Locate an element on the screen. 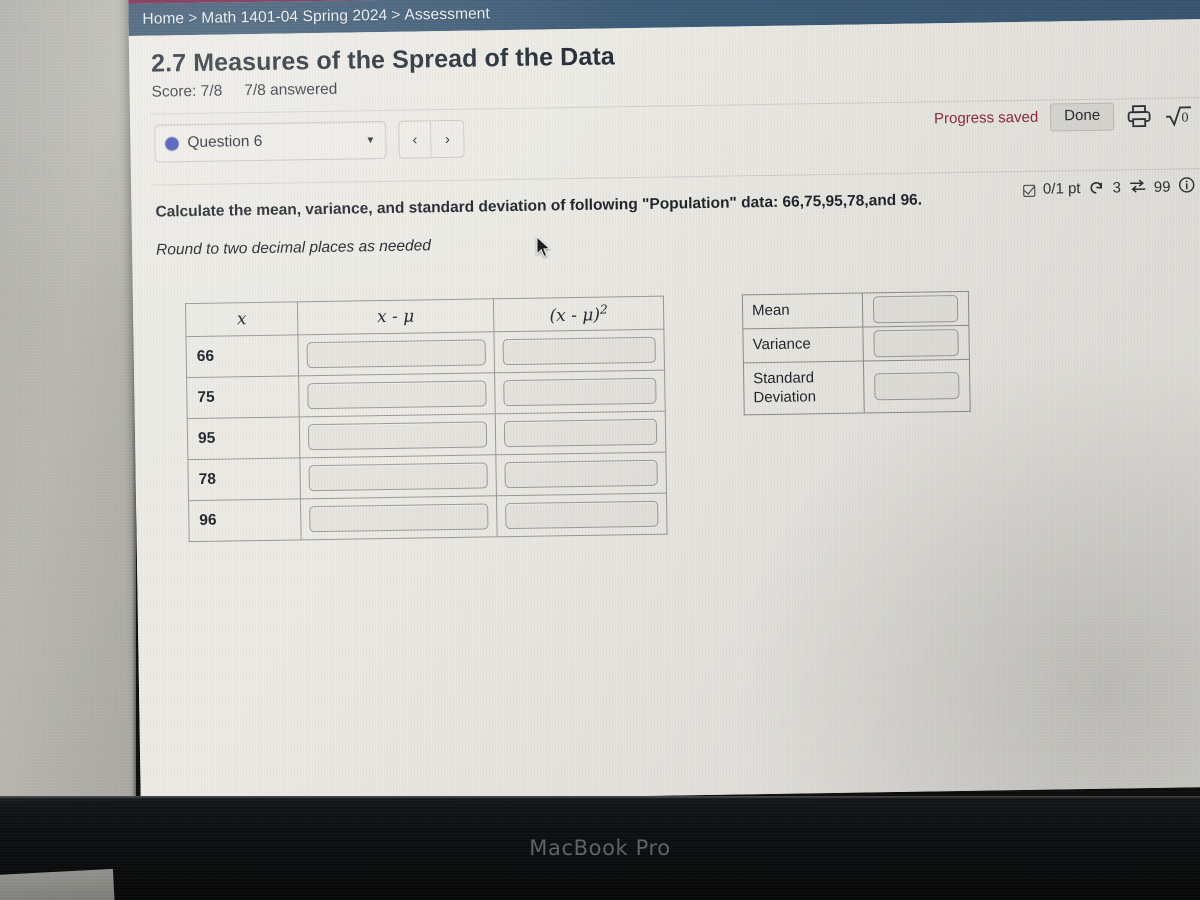  deviation-table-body: 66 75 95 78 96 is located at coordinates (426, 436).